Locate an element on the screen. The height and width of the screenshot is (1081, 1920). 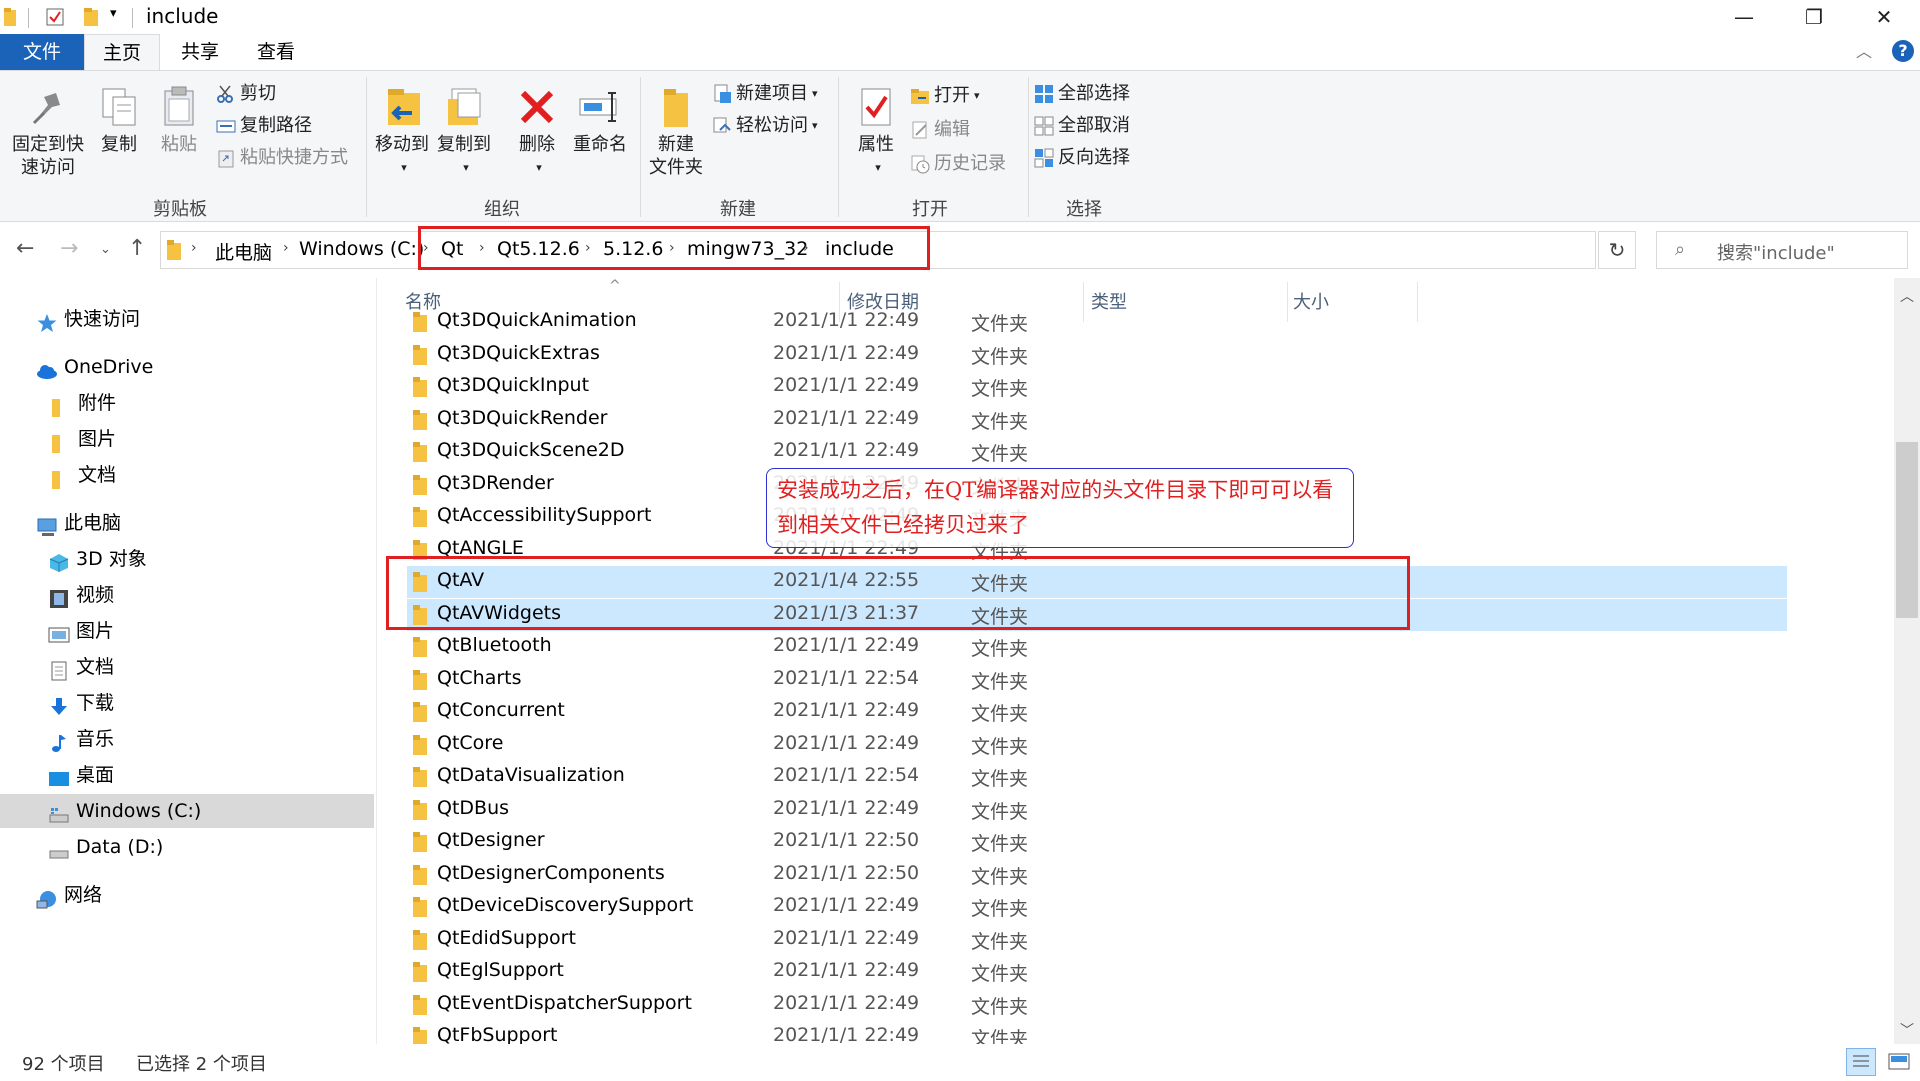
table-row: QtFbSupport 2021/1/1 22:49 文件夹 is located at coordinates (1097, 1032).